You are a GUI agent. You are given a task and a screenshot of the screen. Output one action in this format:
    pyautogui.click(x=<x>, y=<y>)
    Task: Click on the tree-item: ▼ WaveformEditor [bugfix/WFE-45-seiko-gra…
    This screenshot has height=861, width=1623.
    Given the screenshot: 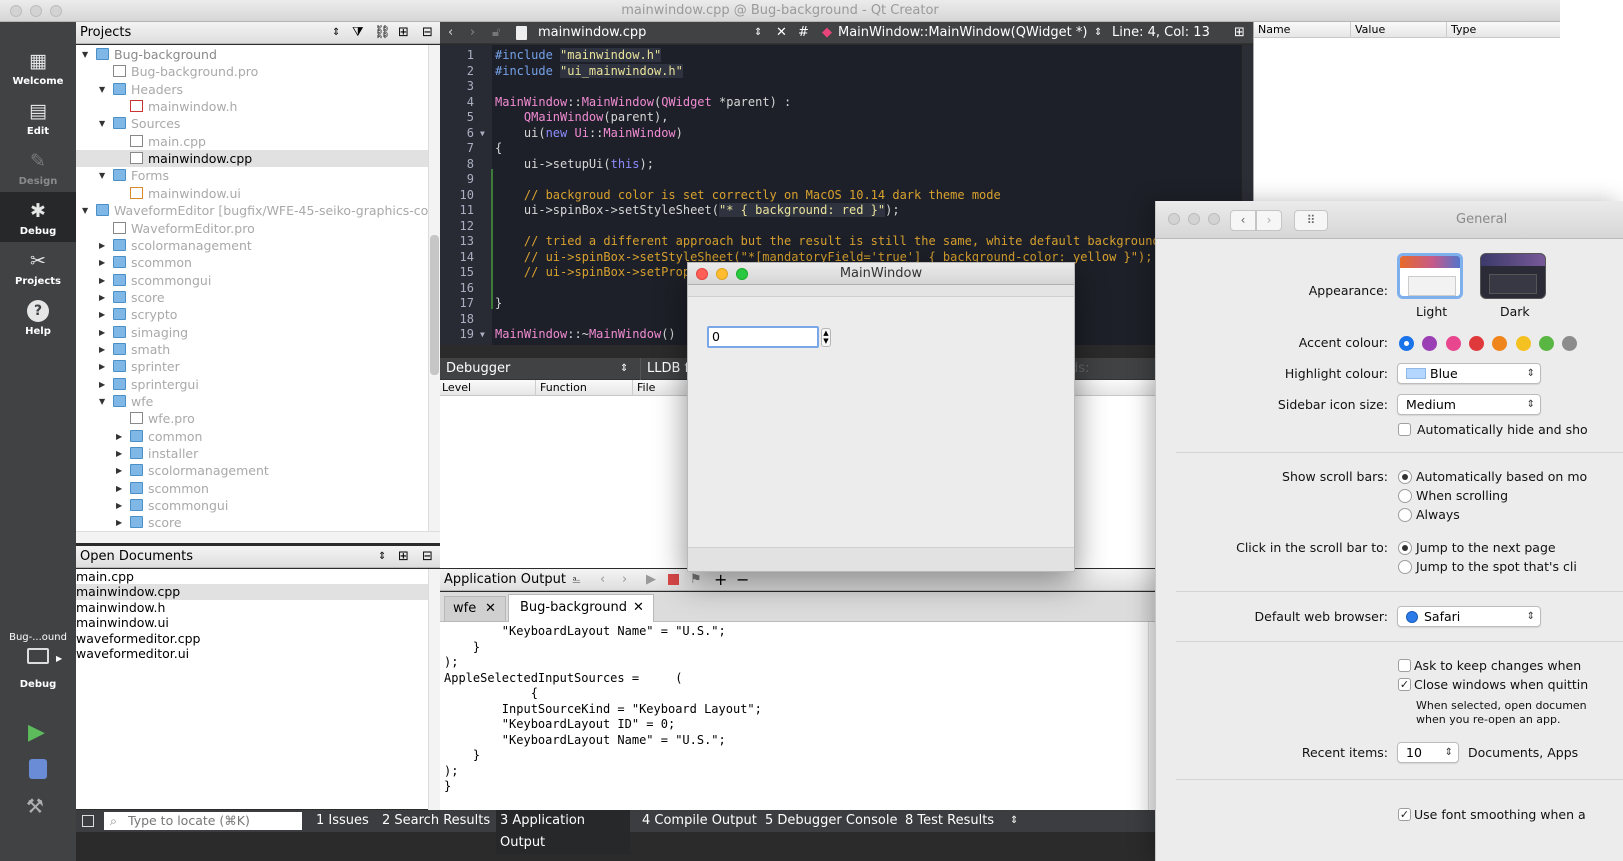 What is the action you would take?
    pyautogui.click(x=252, y=210)
    